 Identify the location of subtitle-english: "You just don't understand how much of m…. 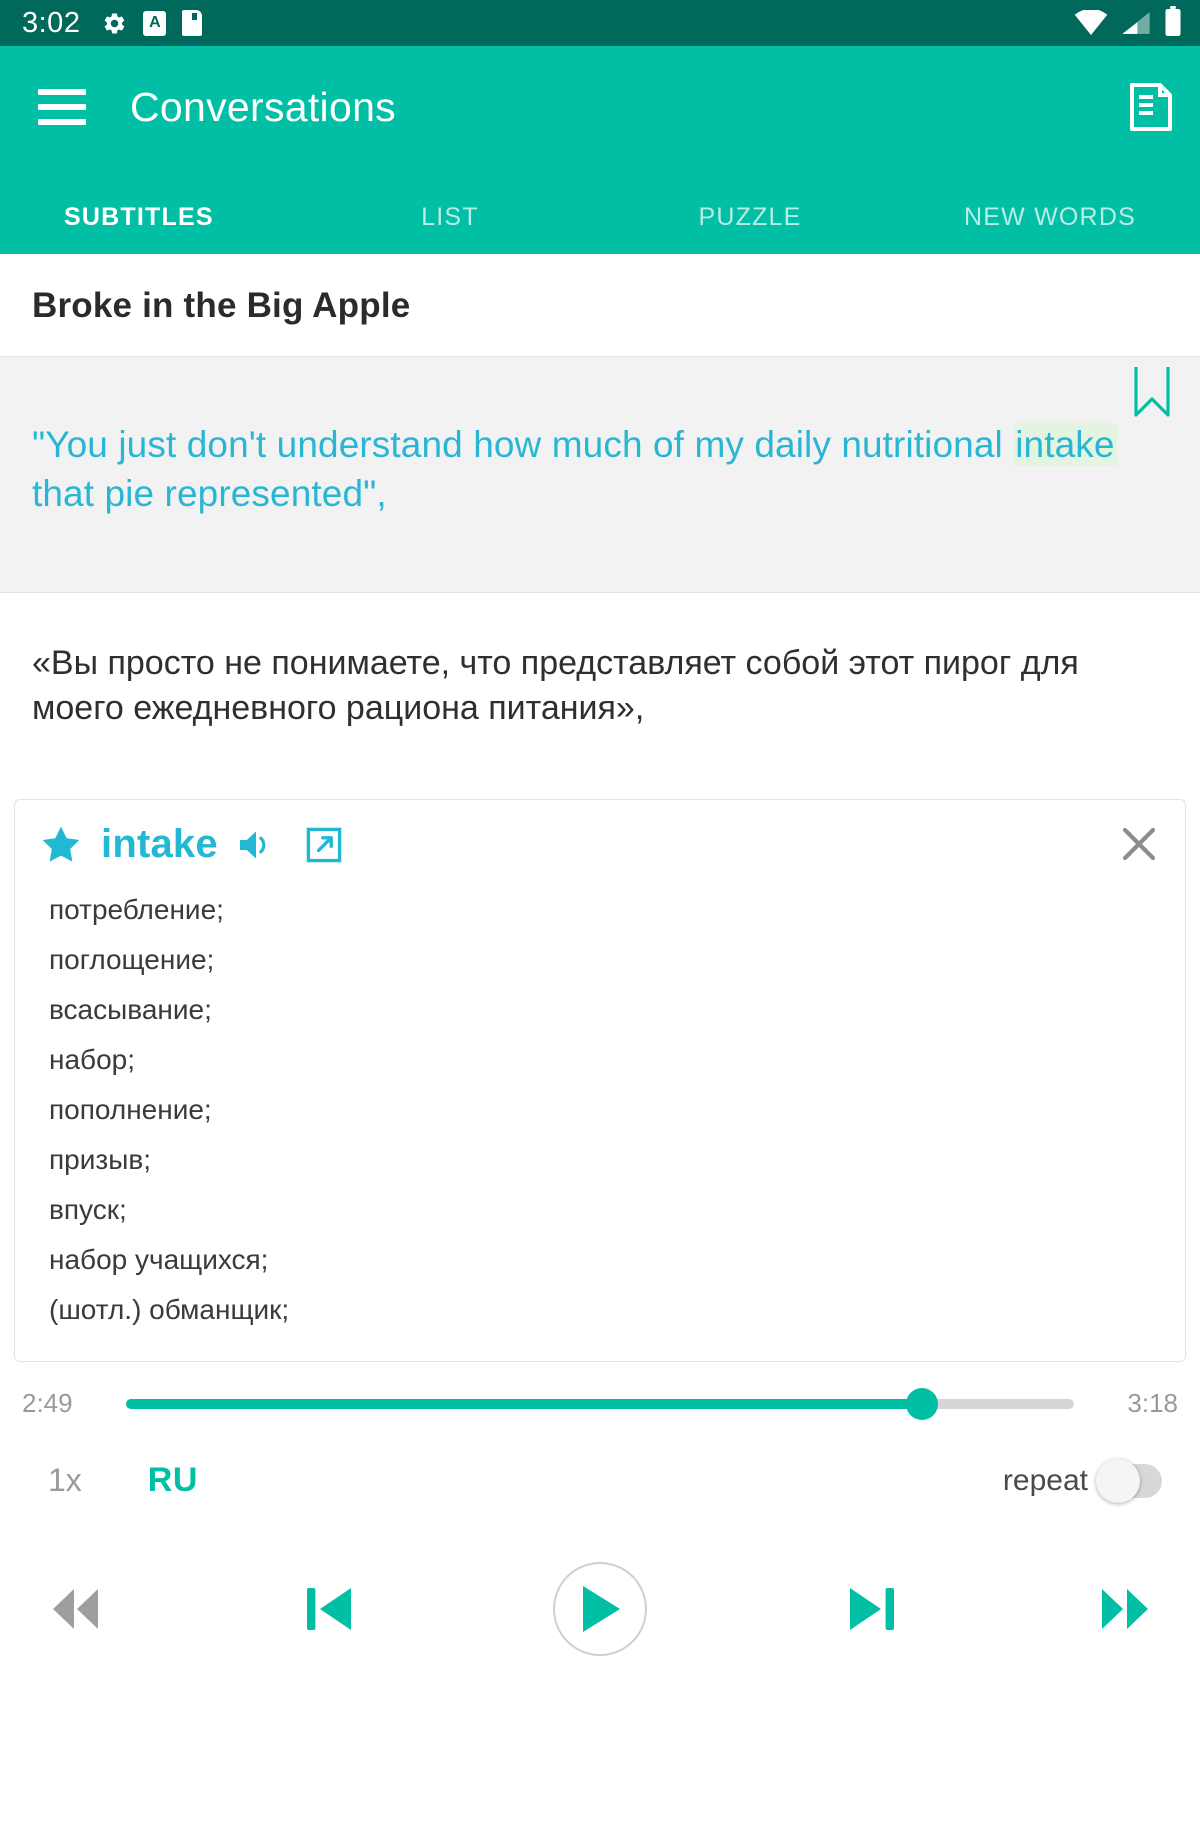
(599, 470).